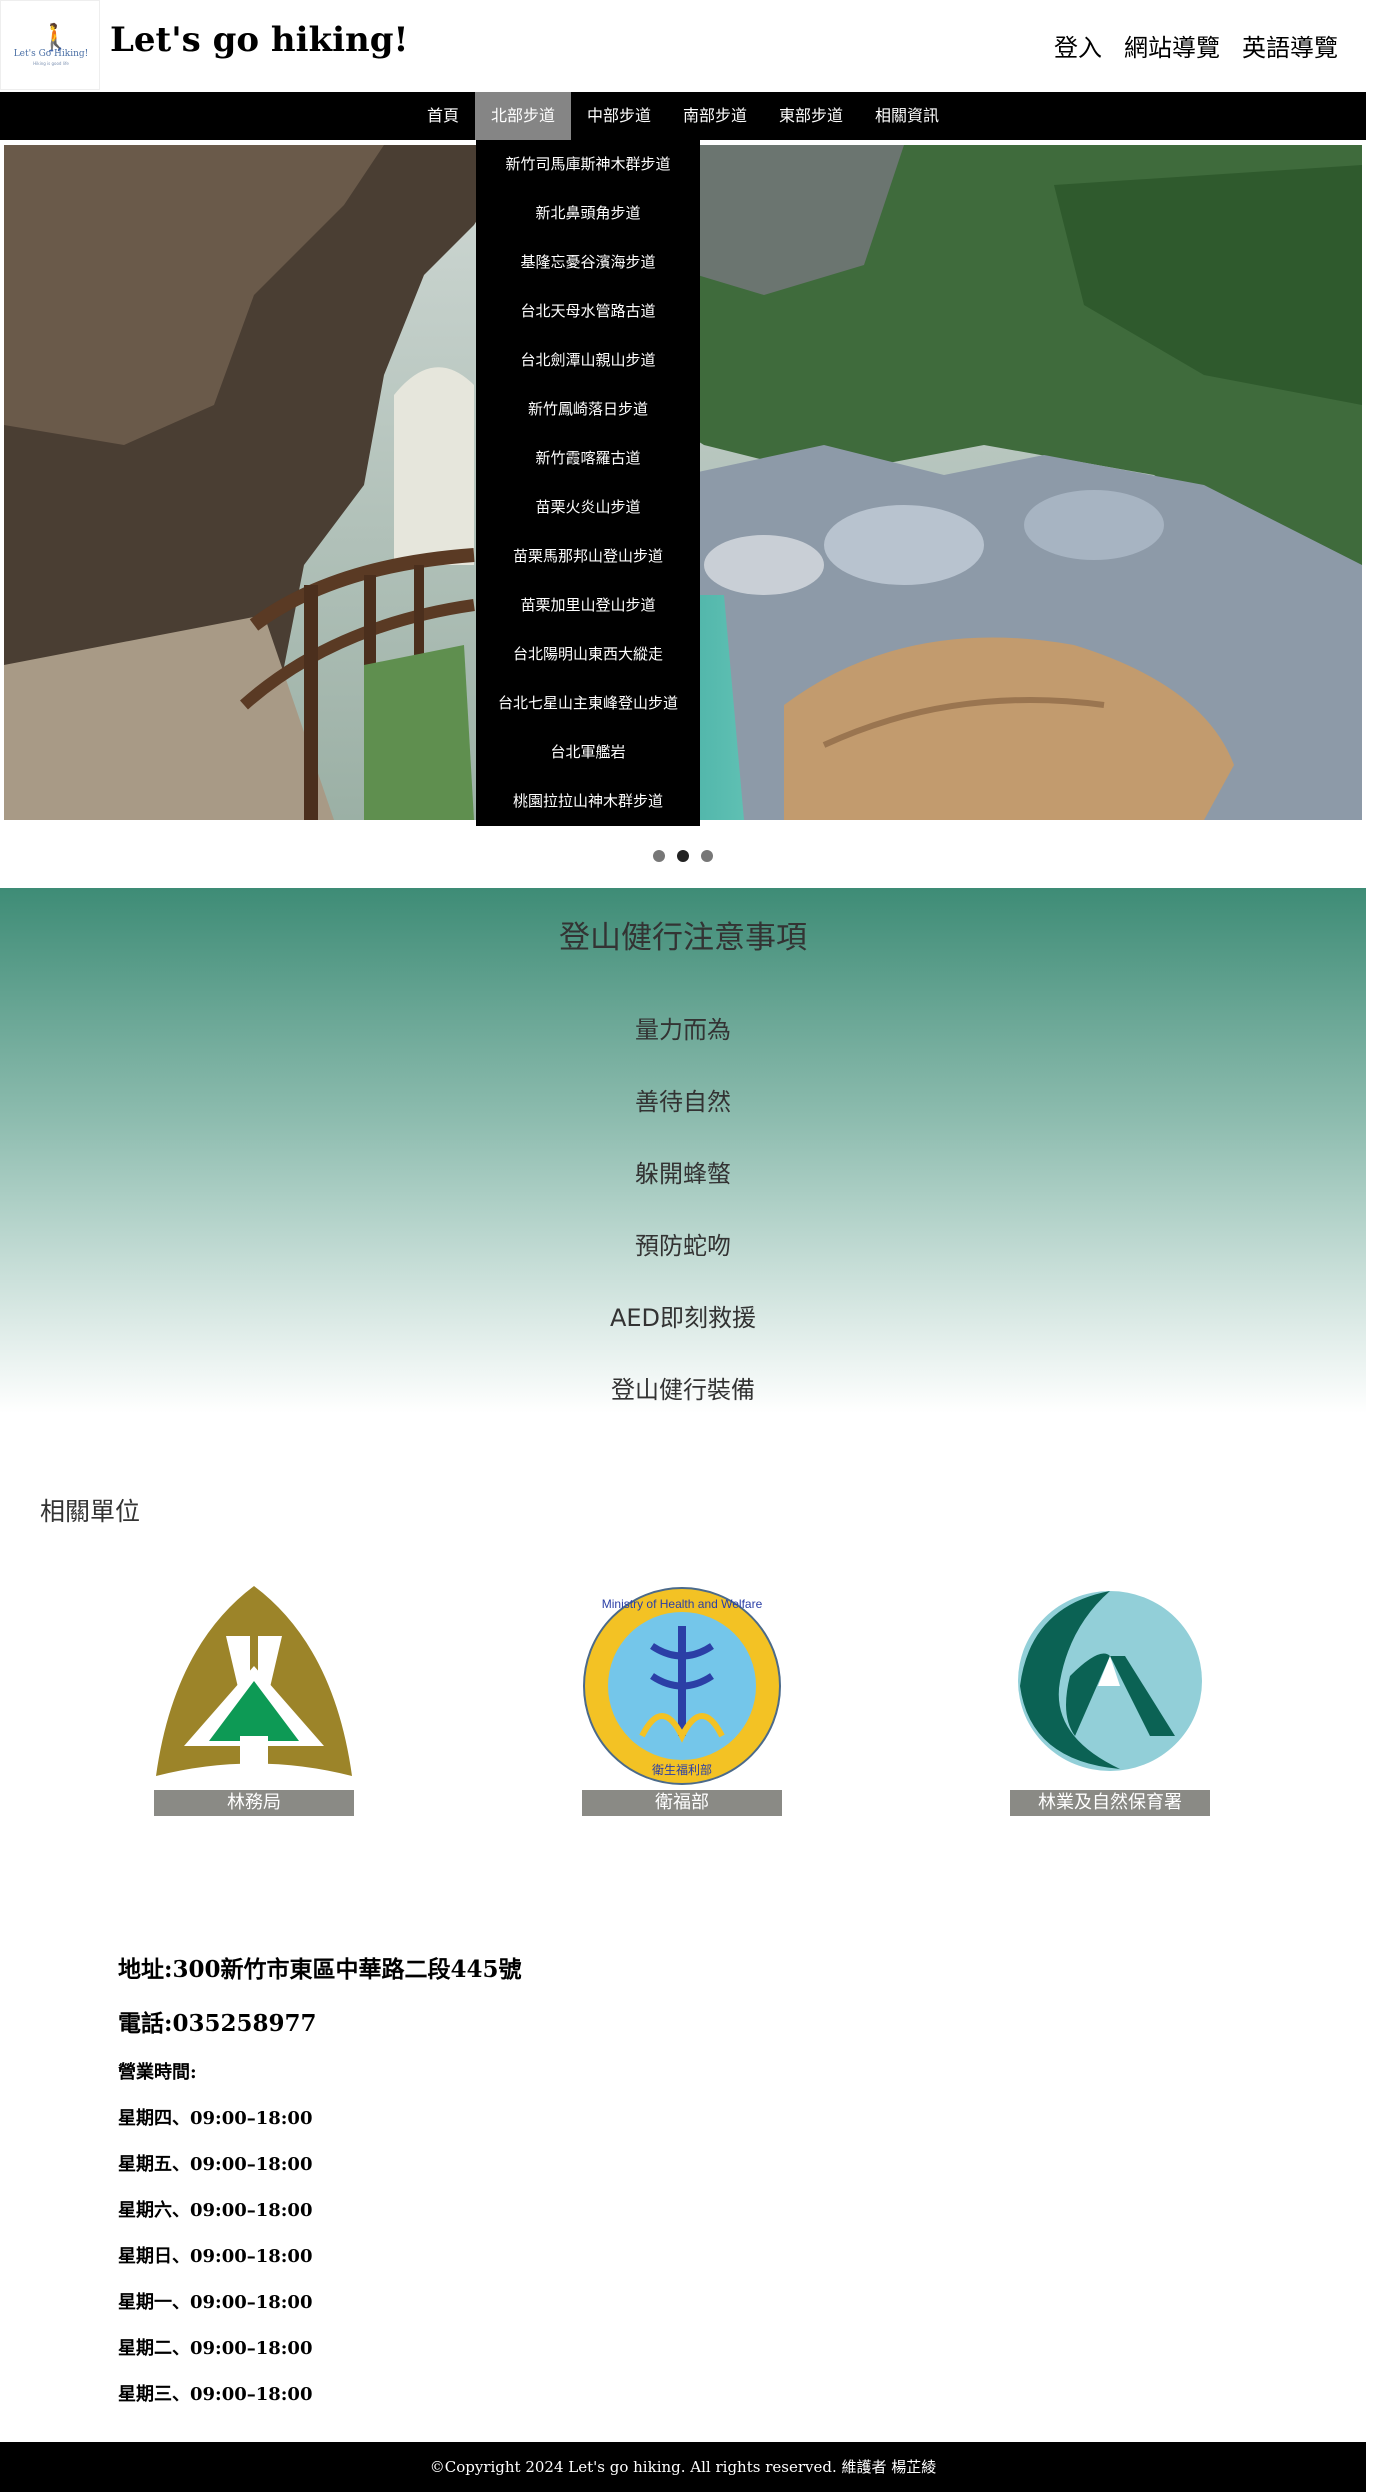 The height and width of the screenshot is (2492, 1394). Describe the element at coordinates (619, 116) in the screenshot. I see `nav-item-central-trails: 中部步道` at that location.